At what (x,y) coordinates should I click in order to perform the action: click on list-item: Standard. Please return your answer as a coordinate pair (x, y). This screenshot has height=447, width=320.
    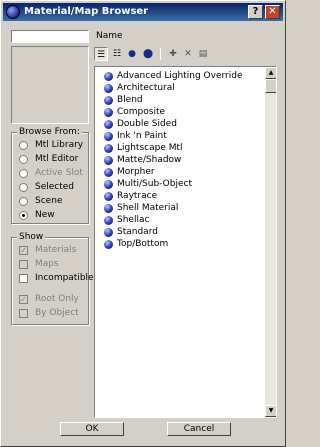
    Looking at the image, I should click on (126, 232).